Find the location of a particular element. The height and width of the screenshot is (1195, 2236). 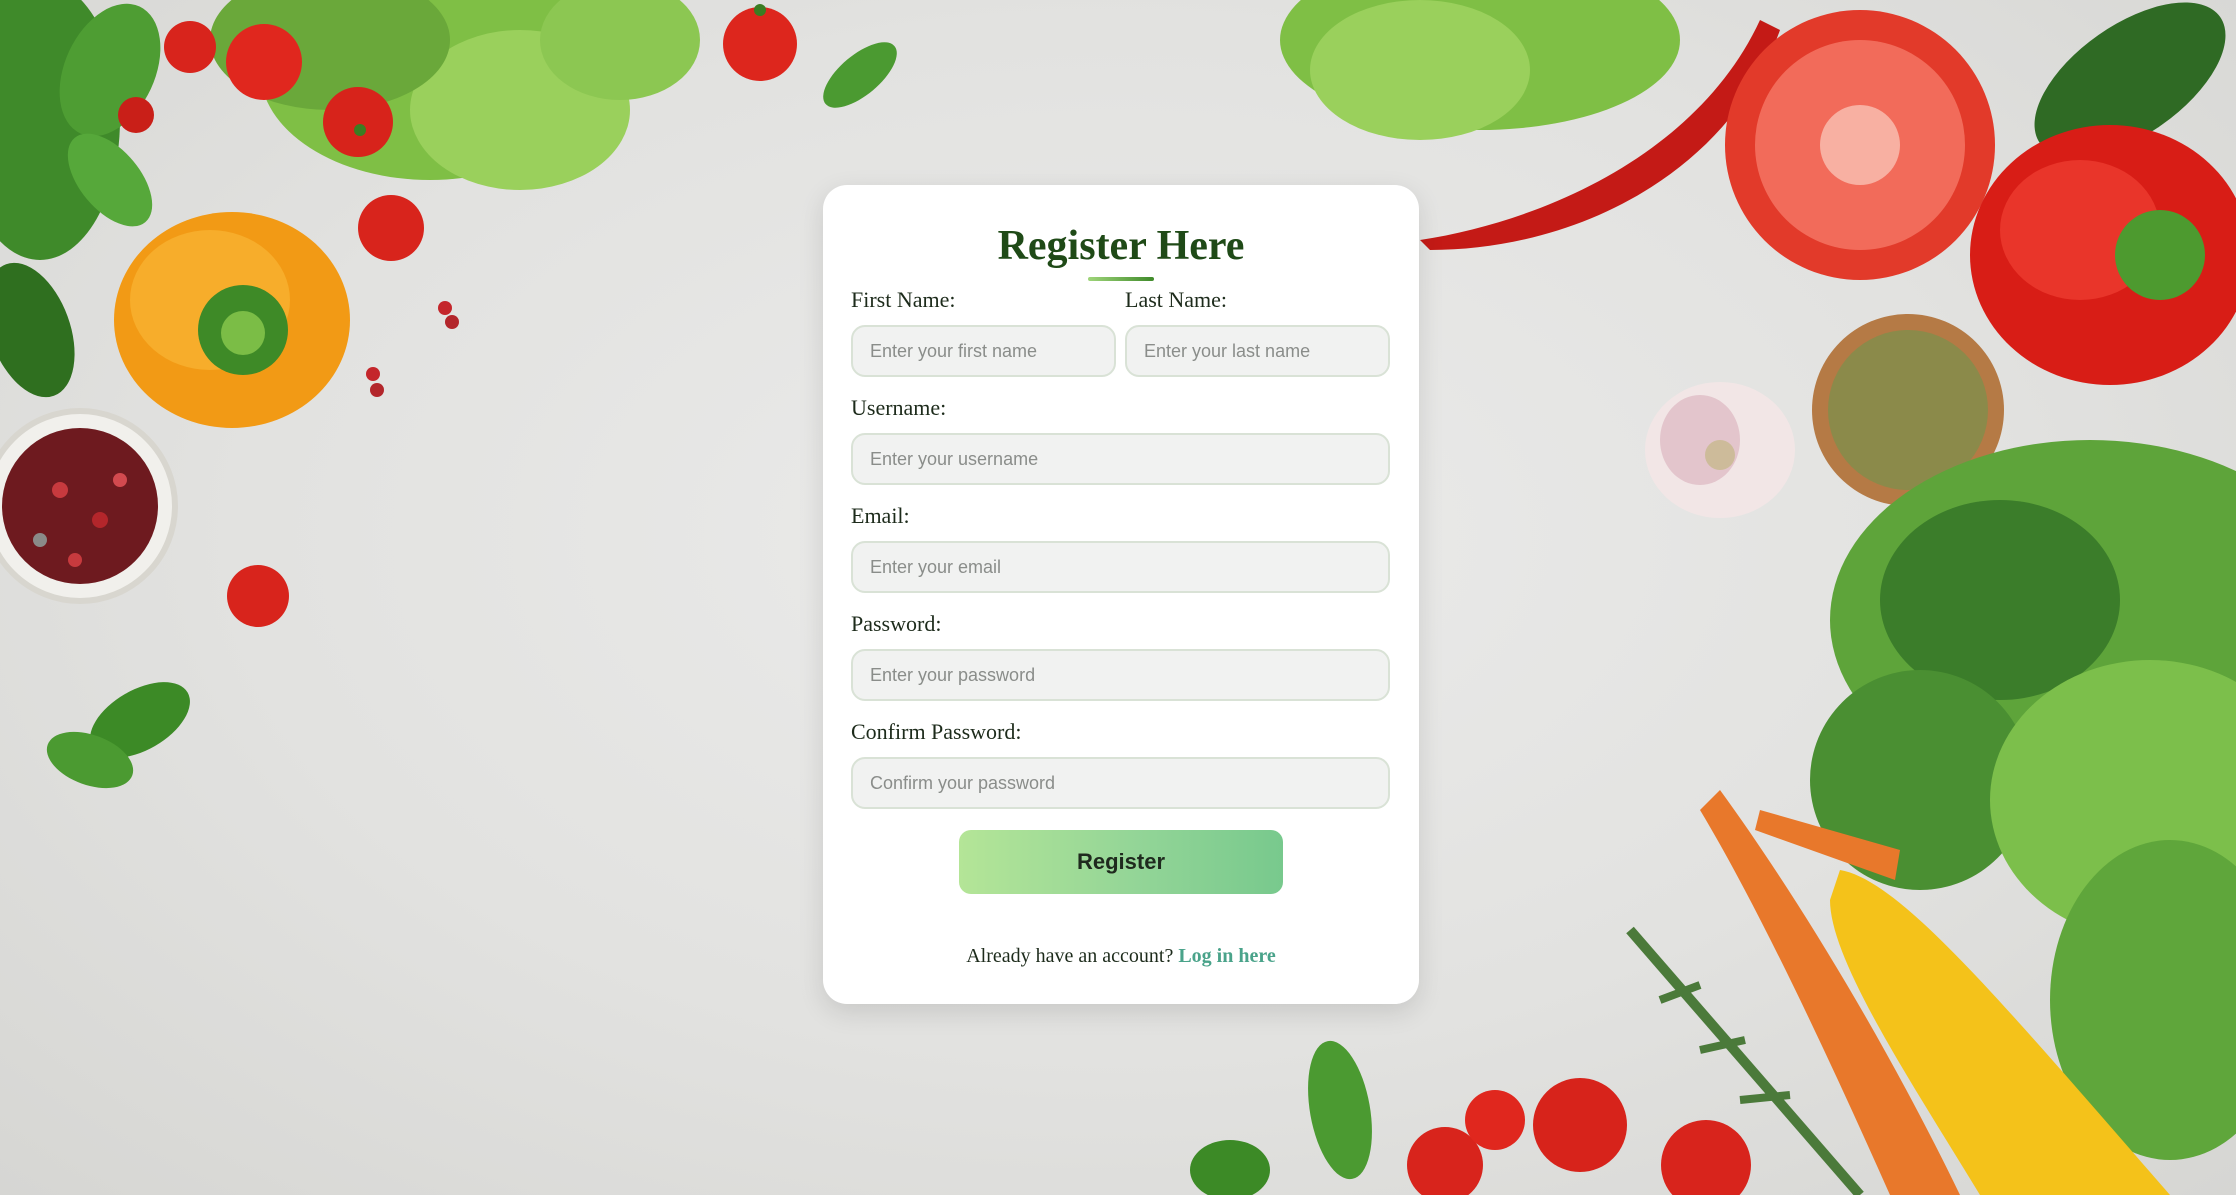

login-prompt: Already have an account? Log in here is located at coordinates (1121, 956).